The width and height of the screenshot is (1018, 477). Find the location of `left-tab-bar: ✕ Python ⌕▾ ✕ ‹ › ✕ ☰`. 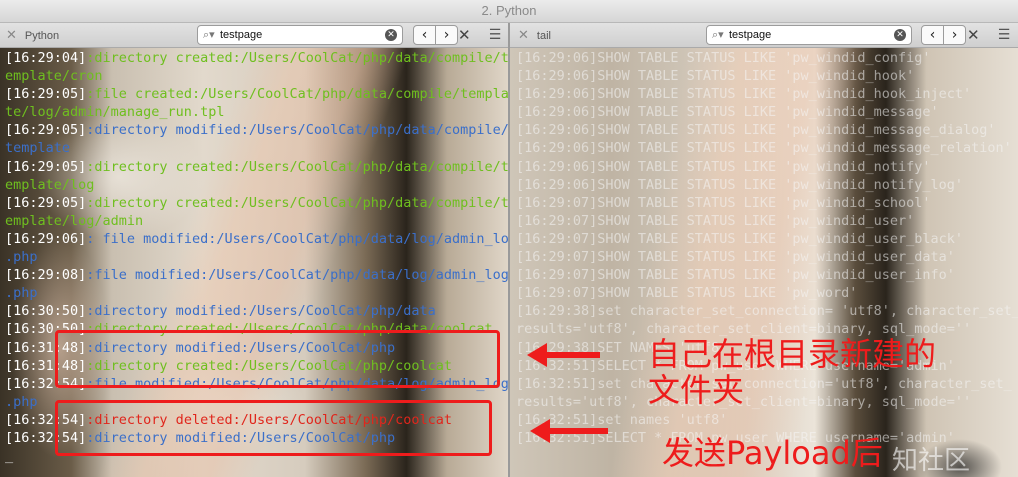

left-tab-bar: ✕ Python ⌕▾ ✕ ‹ › ✕ ☰ is located at coordinates (254, 35).